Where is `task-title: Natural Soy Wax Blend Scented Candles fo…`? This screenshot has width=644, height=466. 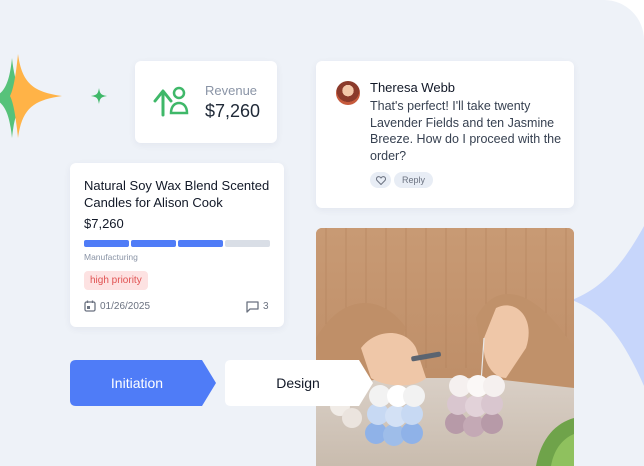
task-title: Natural Soy Wax Blend Scented Candles fo… is located at coordinates (177, 194).